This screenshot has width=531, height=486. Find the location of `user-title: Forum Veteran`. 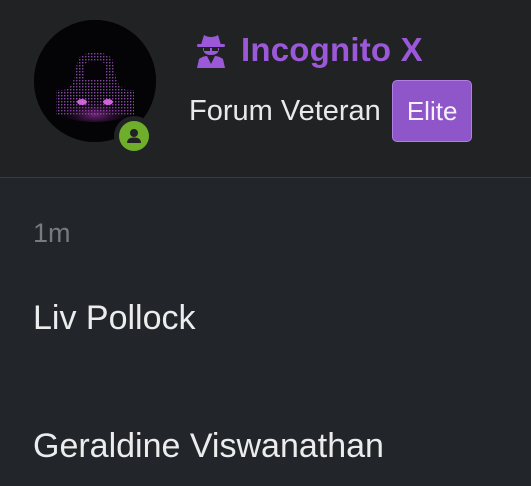

user-title: Forum Veteran is located at coordinates (285, 110).